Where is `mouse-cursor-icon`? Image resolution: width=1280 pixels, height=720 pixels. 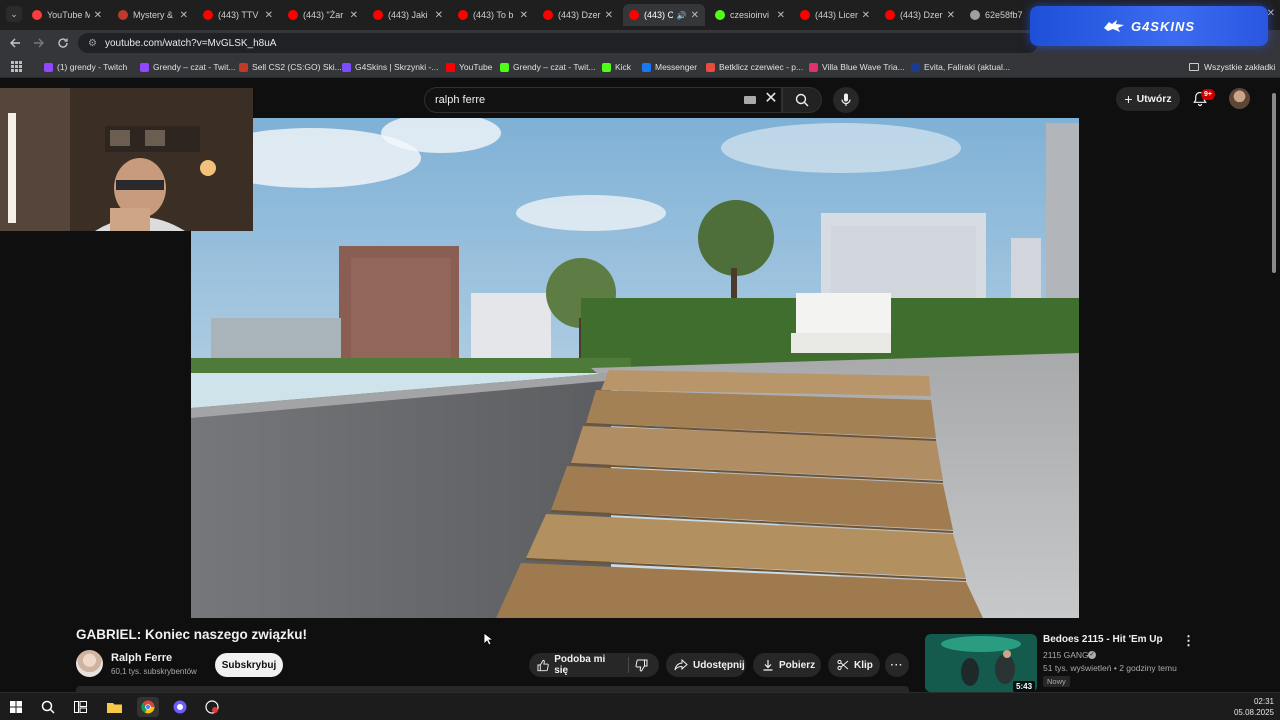 mouse-cursor-icon is located at coordinates (488, 639).